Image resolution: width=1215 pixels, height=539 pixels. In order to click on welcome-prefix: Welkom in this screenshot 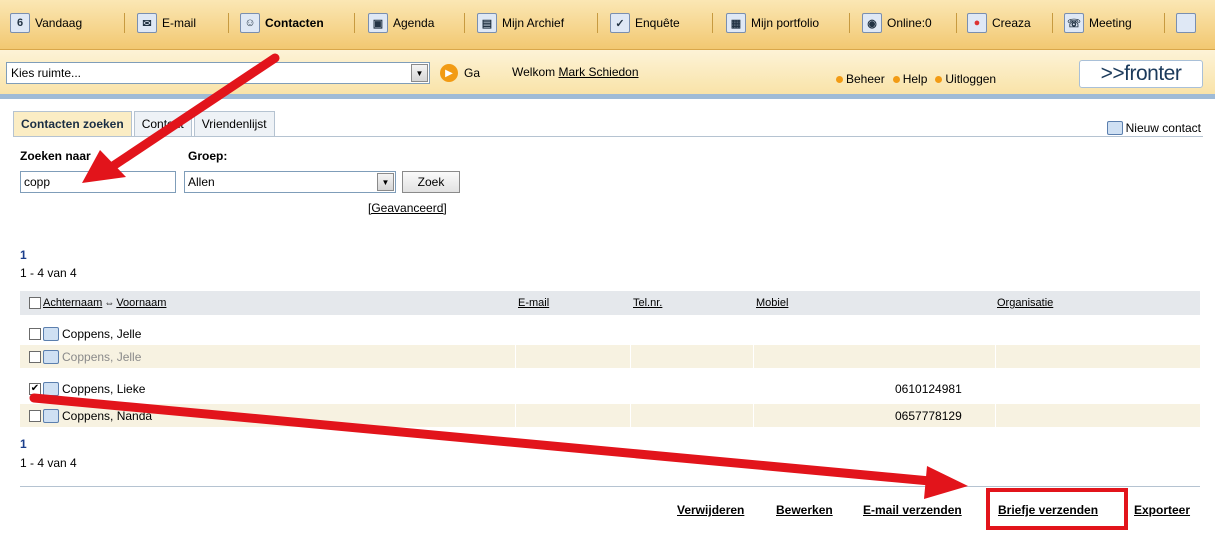, I will do `click(534, 72)`.